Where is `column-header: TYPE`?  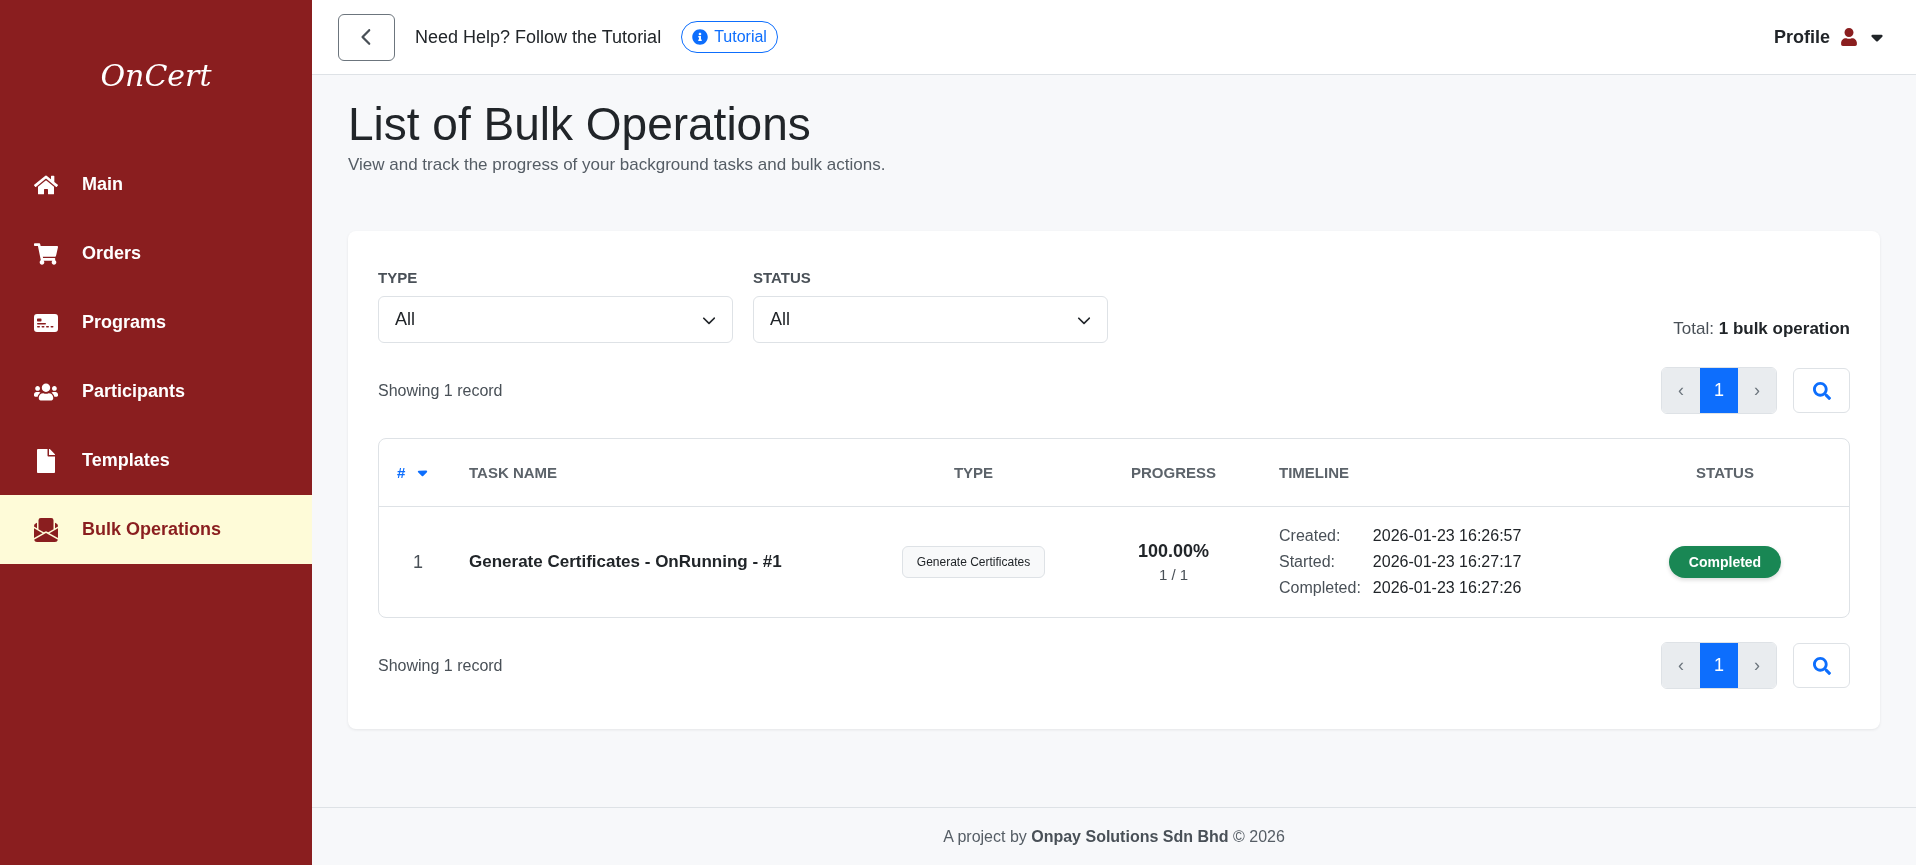
column-header: TYPE is located at coordinates (973, 473).